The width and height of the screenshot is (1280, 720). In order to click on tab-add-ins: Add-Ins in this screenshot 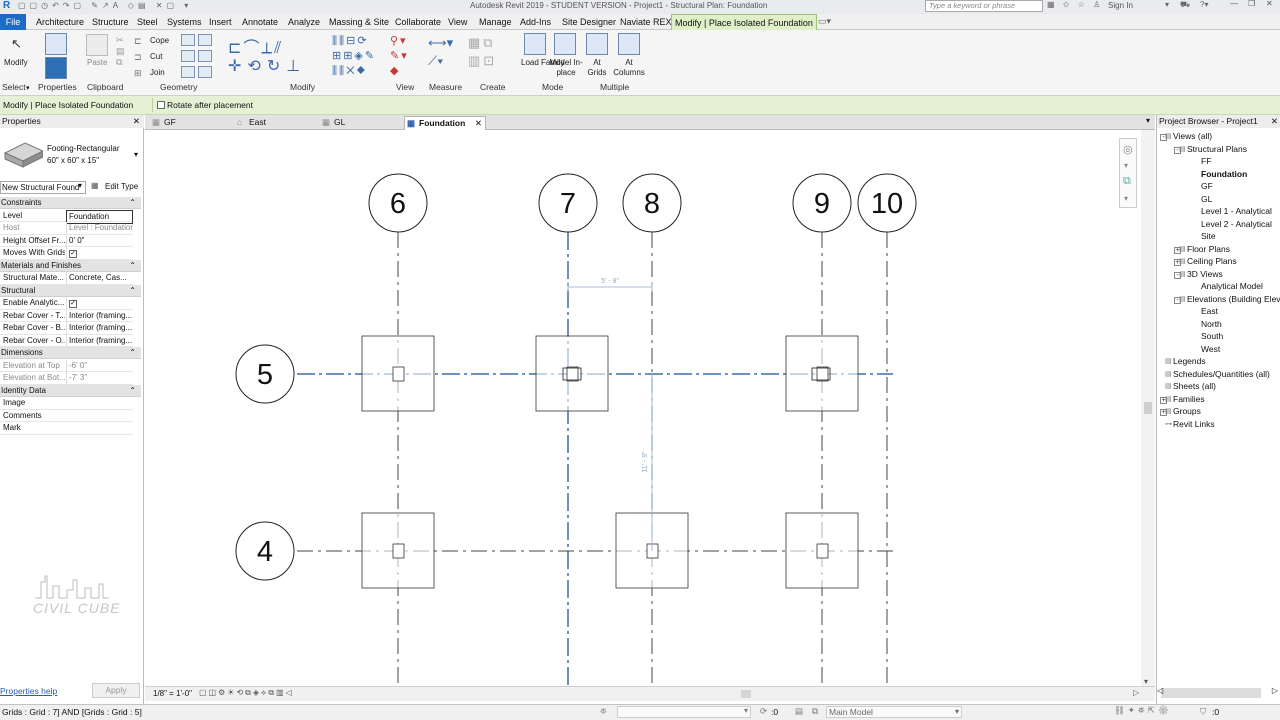, I will do `click(535, 22)`.